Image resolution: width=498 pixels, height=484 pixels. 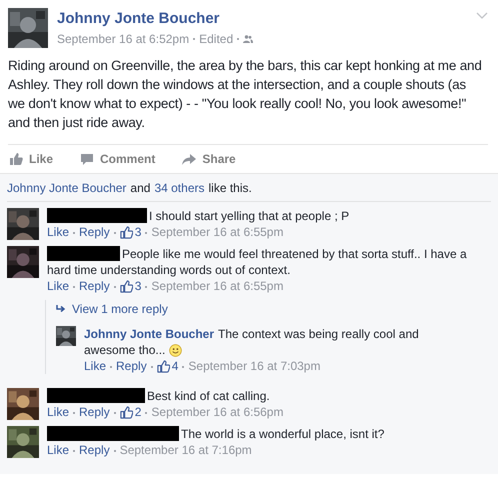 What do you see at coordinates (138, 412) in the screenshot?
I see `like-count: 2` at bounding box center [138, 412].